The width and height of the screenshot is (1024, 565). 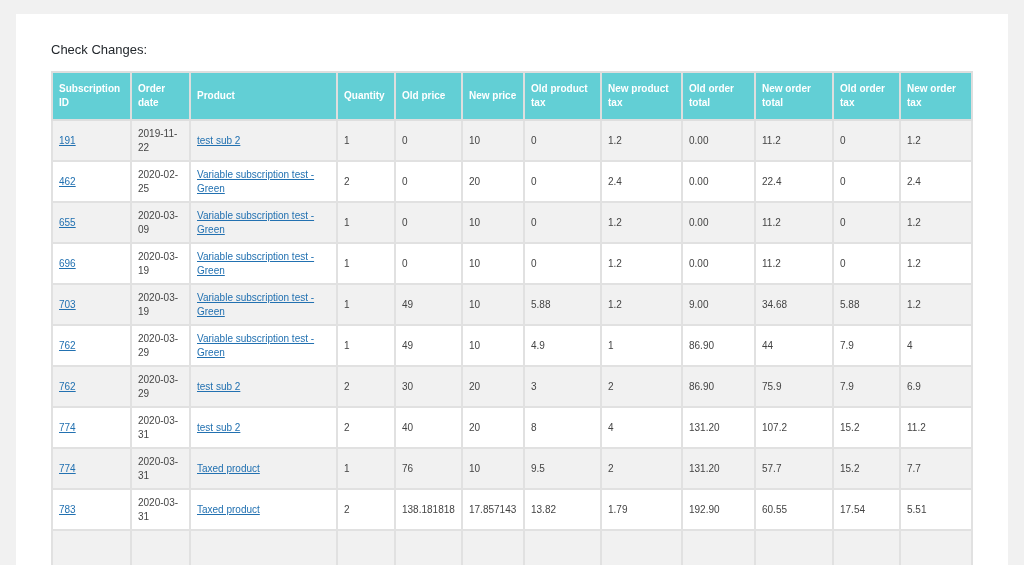 What do you see at coordinates (718, 345) in the screenshot?
I see `table-cell: 86.90` at bounding box center [718, 345].